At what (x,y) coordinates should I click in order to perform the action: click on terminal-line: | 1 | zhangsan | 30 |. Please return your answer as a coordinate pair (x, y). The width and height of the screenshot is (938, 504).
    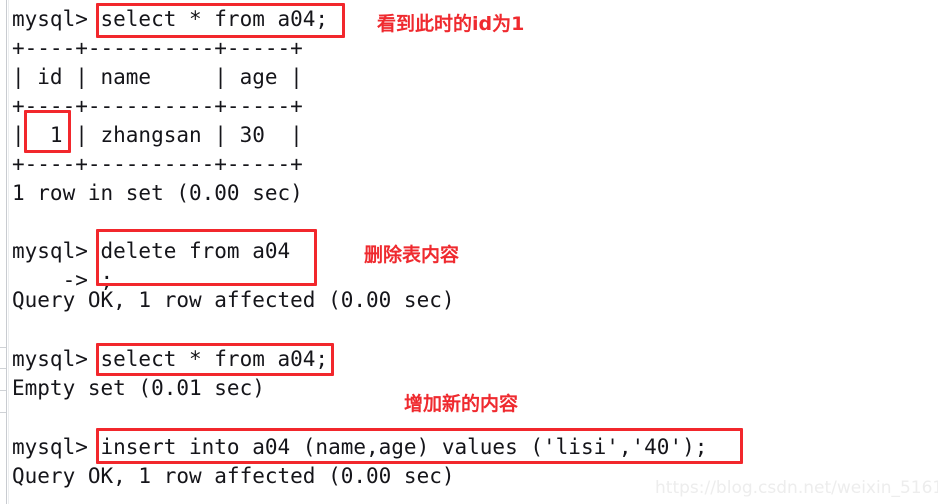
    Looking at the image, I should click on (157, 135).